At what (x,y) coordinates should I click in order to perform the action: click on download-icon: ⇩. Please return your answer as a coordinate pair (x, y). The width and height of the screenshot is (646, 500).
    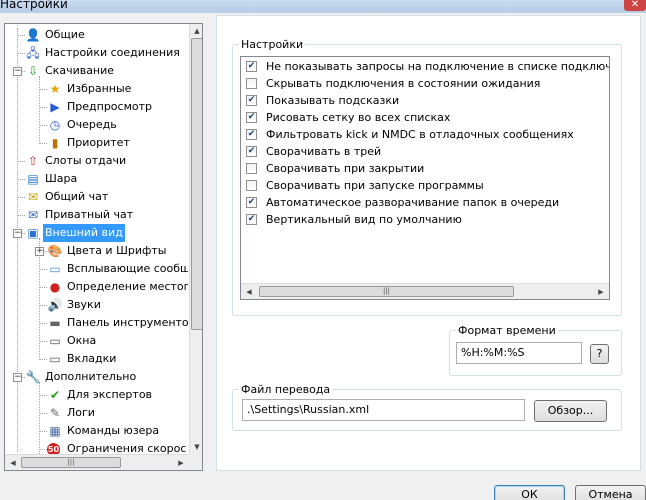
    Looking at the image, I should click on (33, 71).